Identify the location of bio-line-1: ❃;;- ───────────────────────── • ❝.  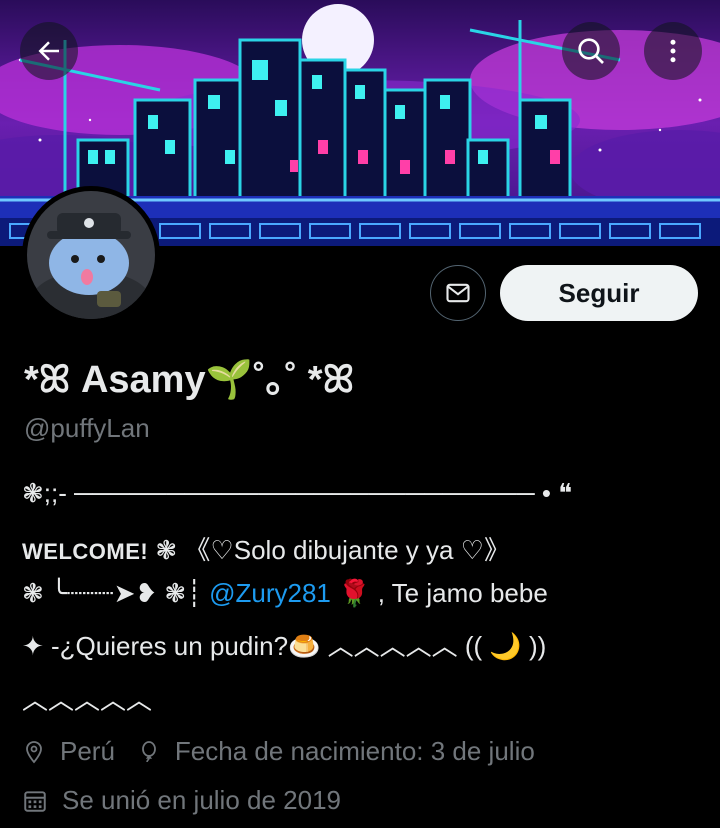
(297, 493).